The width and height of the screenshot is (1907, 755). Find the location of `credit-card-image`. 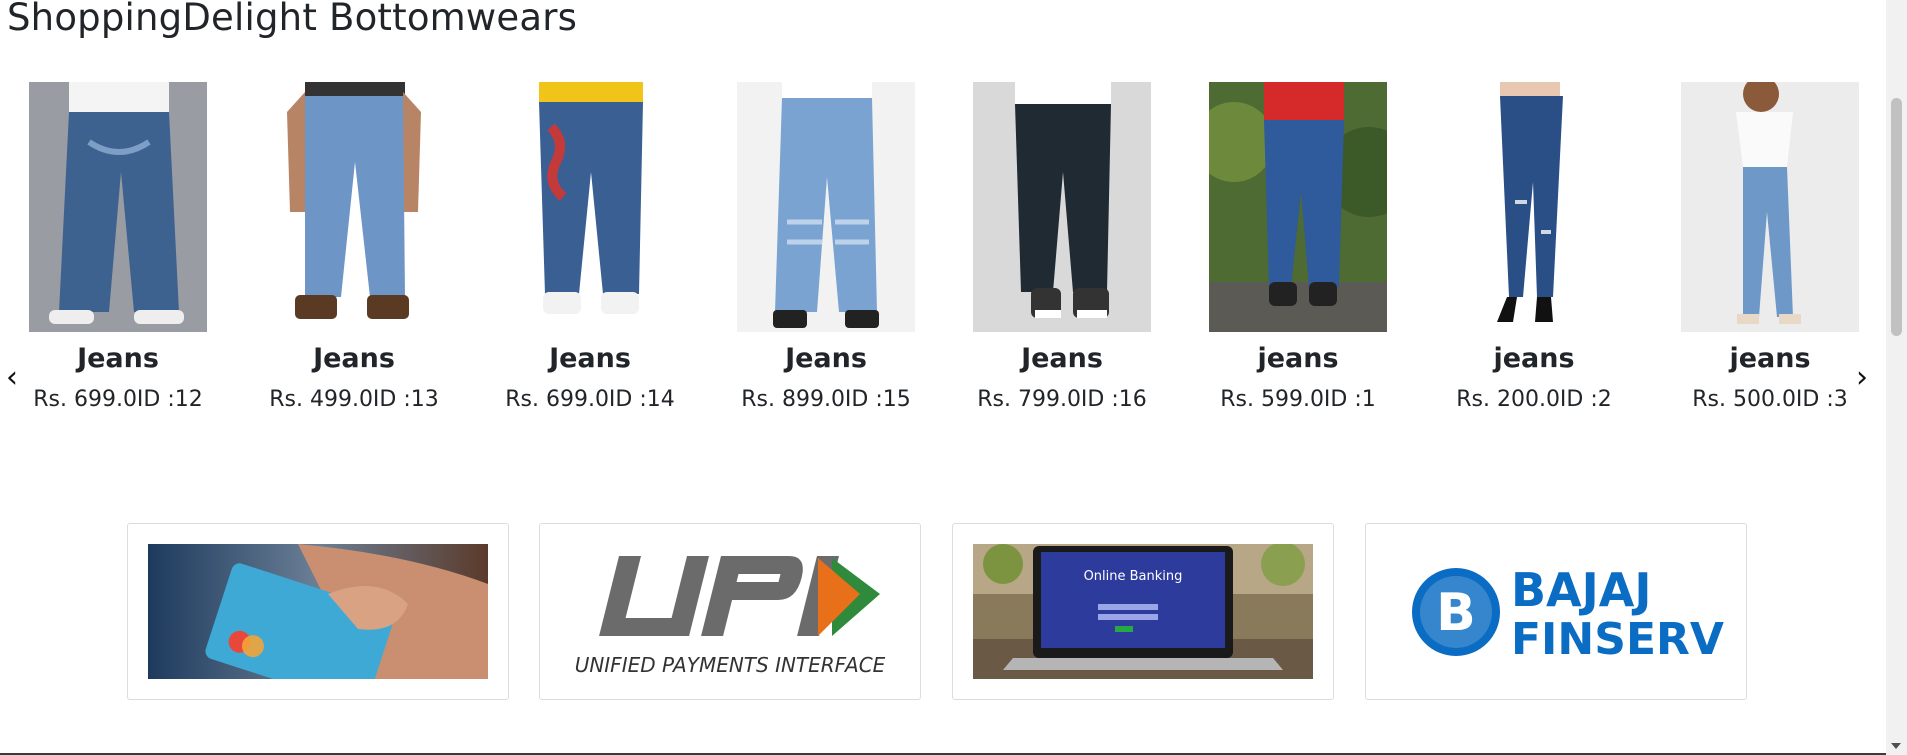

credit-card-image is located at coordinates (318, 611).